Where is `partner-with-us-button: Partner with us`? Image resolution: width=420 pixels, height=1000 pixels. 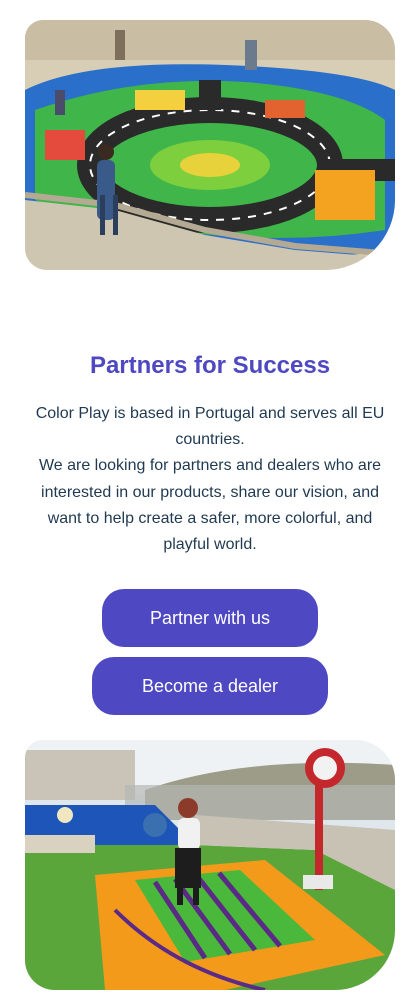 partner-with-us-button: Partner with us is located at coordinates (210, 618).